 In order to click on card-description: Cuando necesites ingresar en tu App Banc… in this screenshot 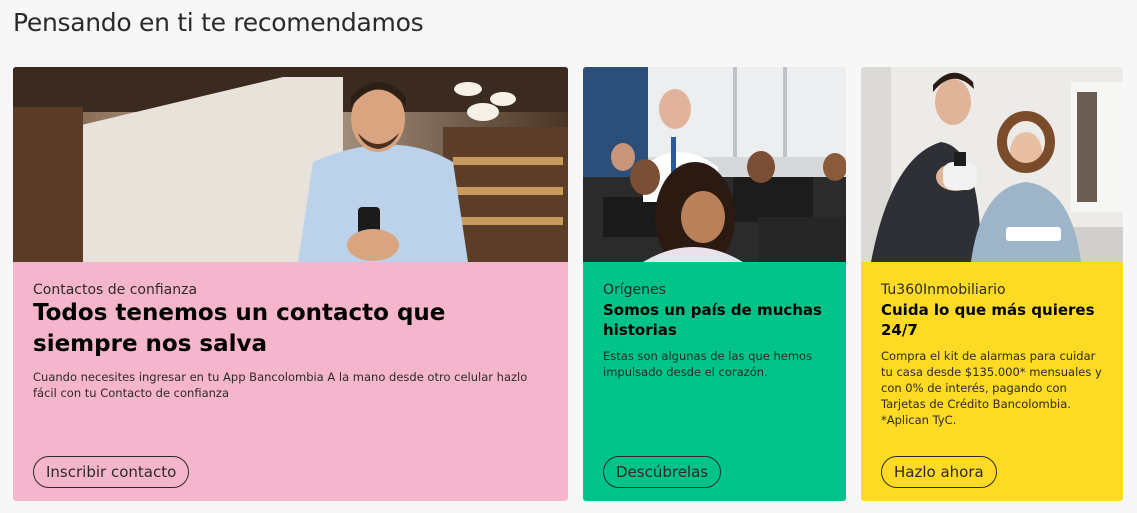, I will do `click(280, 385)`.